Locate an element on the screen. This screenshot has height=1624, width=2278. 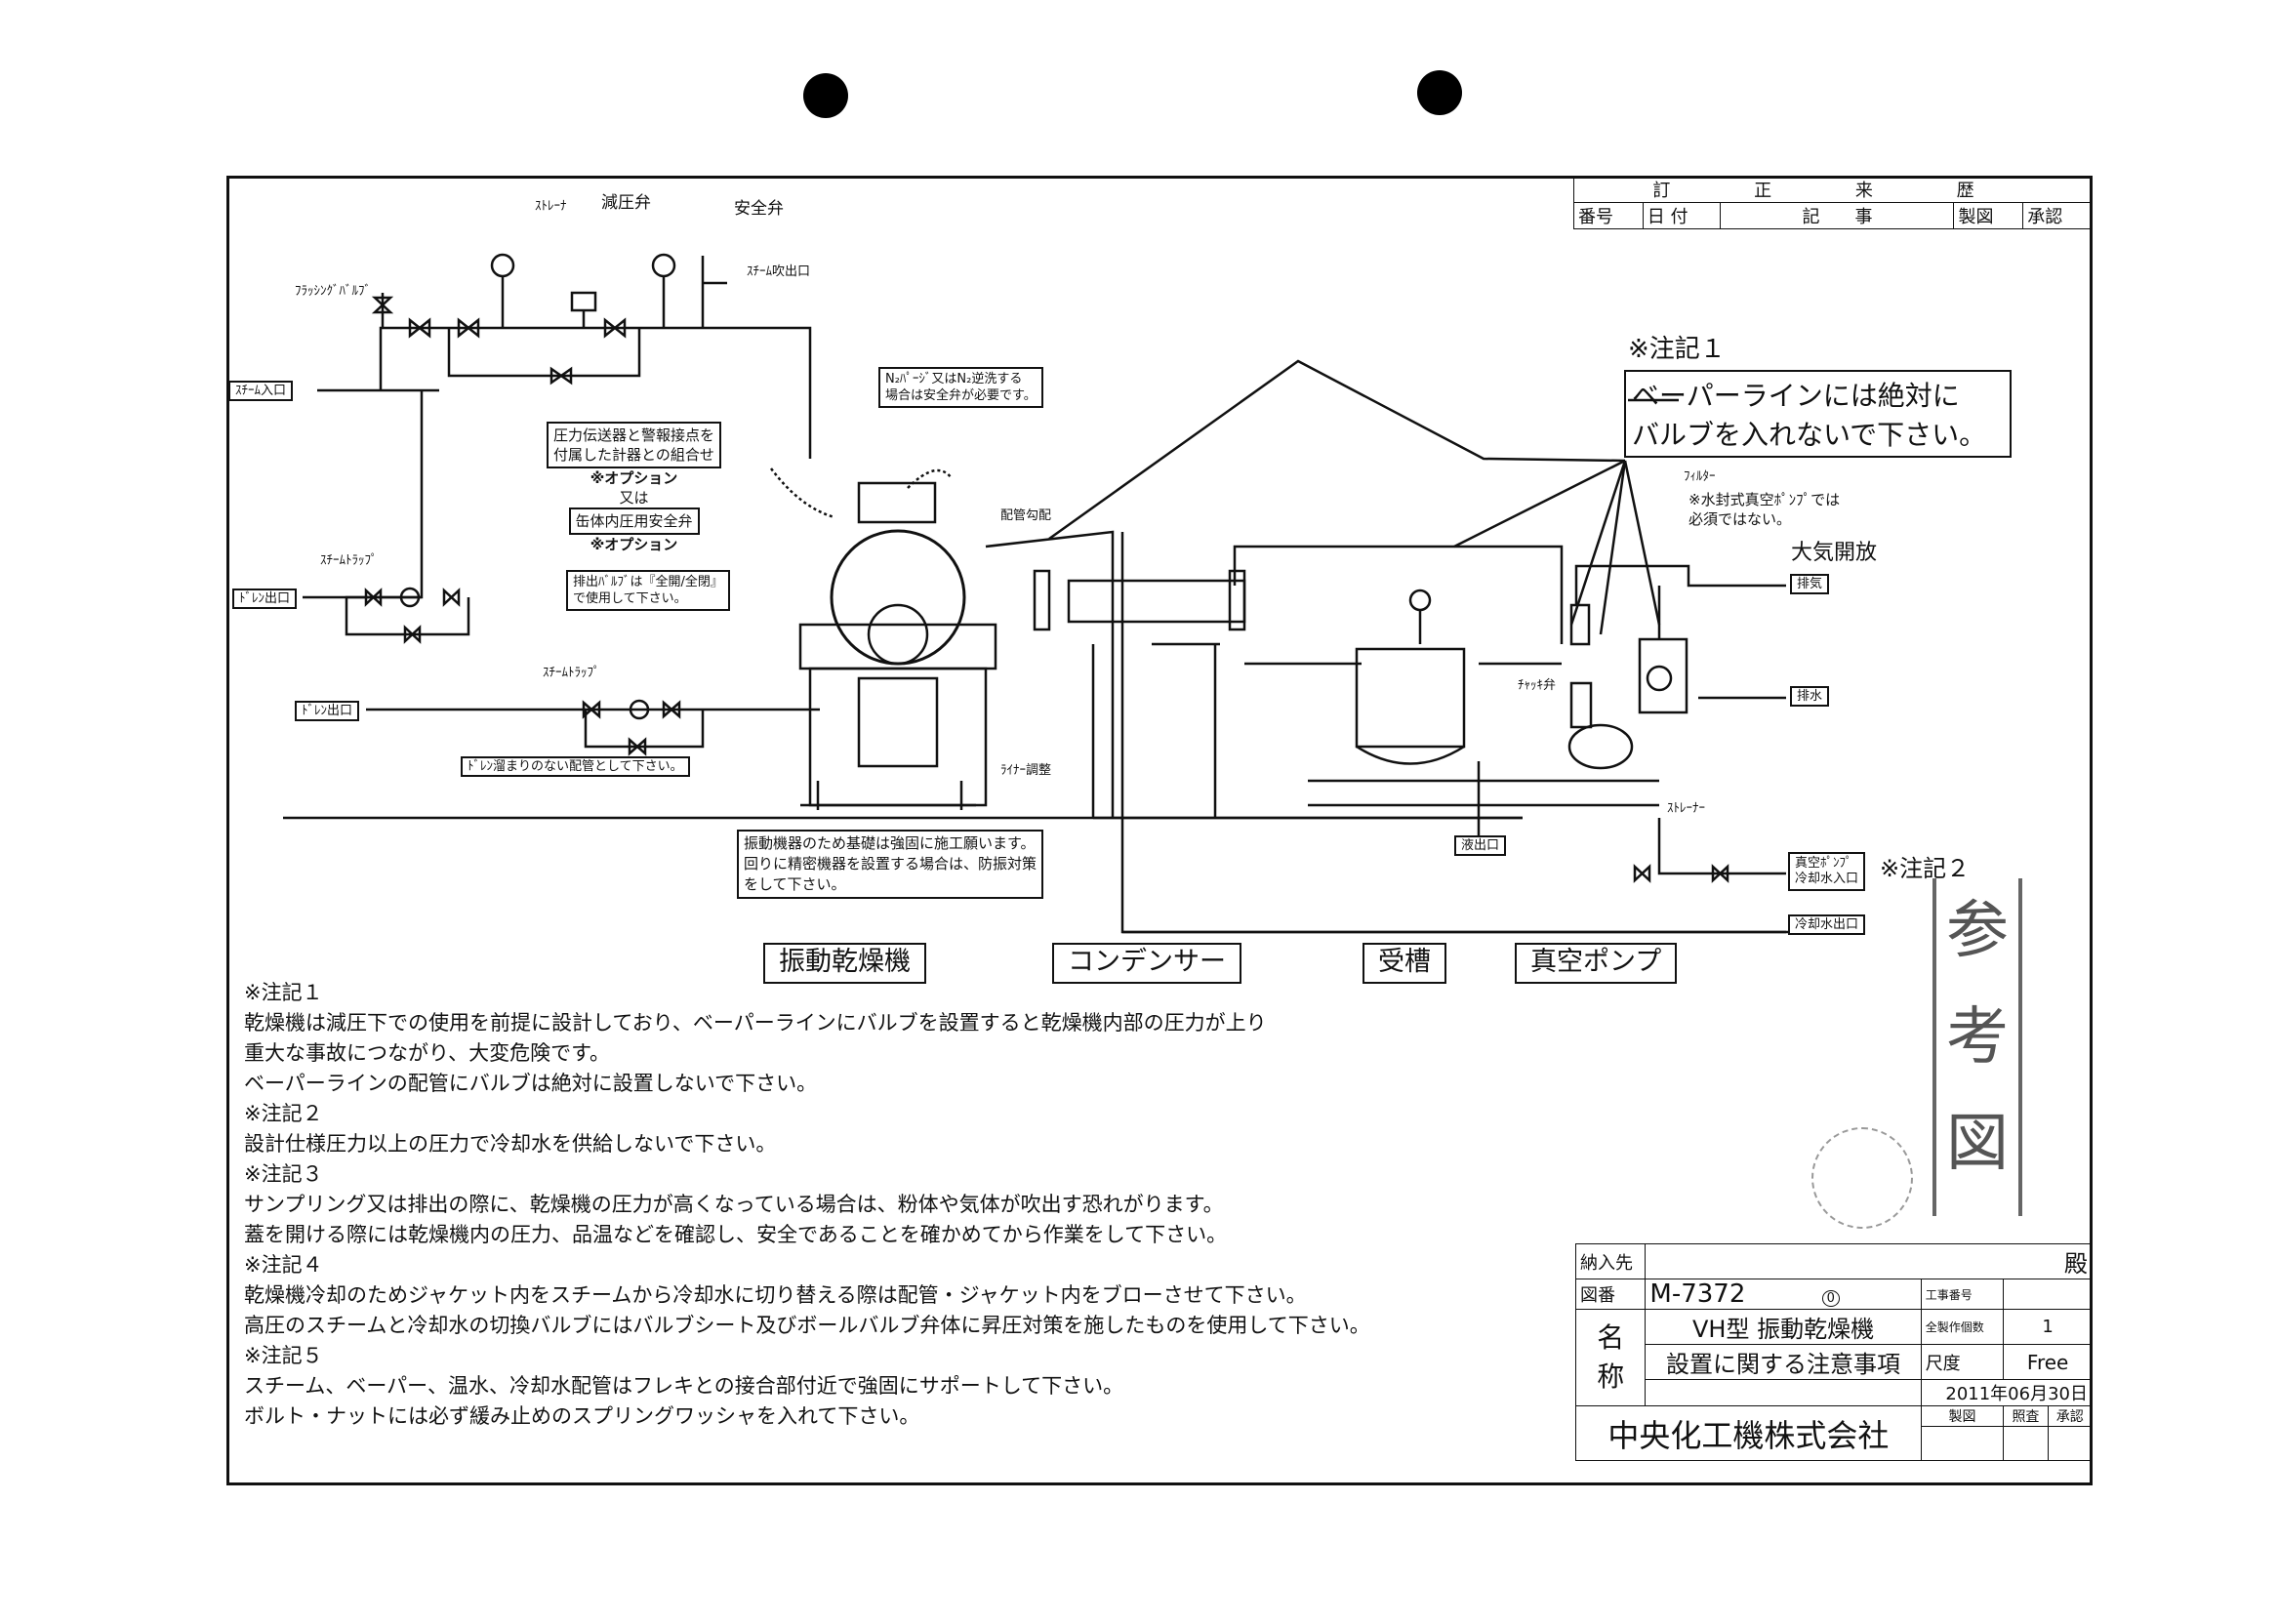
note-line: ※注記４ is located at coordinates (283, 1265).